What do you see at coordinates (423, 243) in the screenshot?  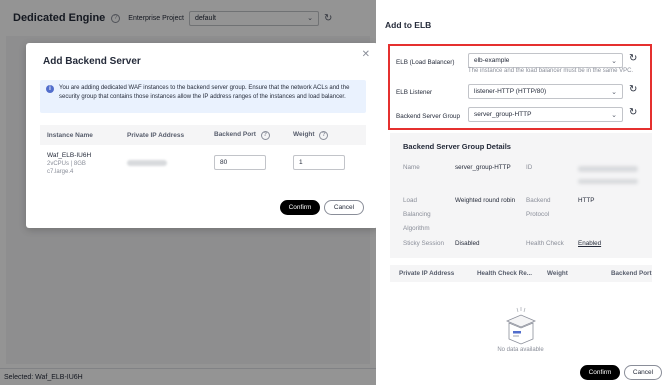 I see `sticky-session-label: Sticky Session` at bounding box center [423, 243].